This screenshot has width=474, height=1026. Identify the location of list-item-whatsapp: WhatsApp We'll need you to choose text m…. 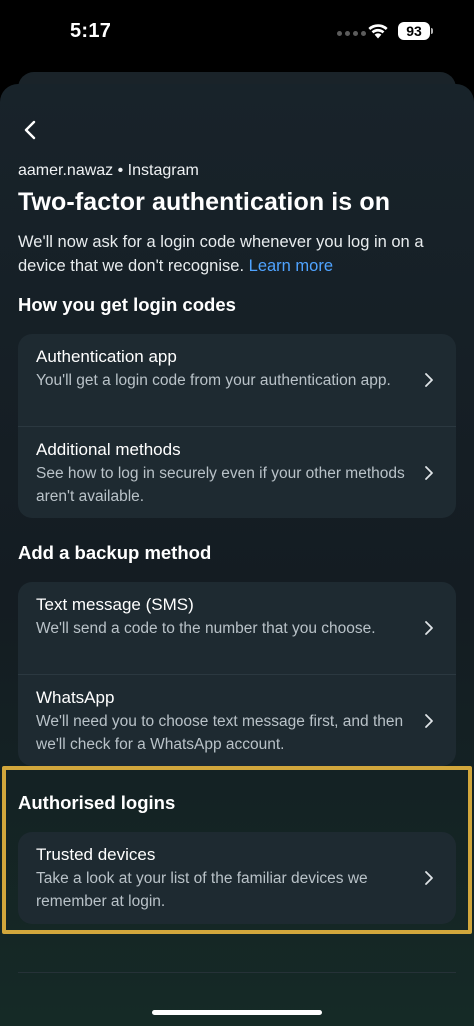
(237, 720).